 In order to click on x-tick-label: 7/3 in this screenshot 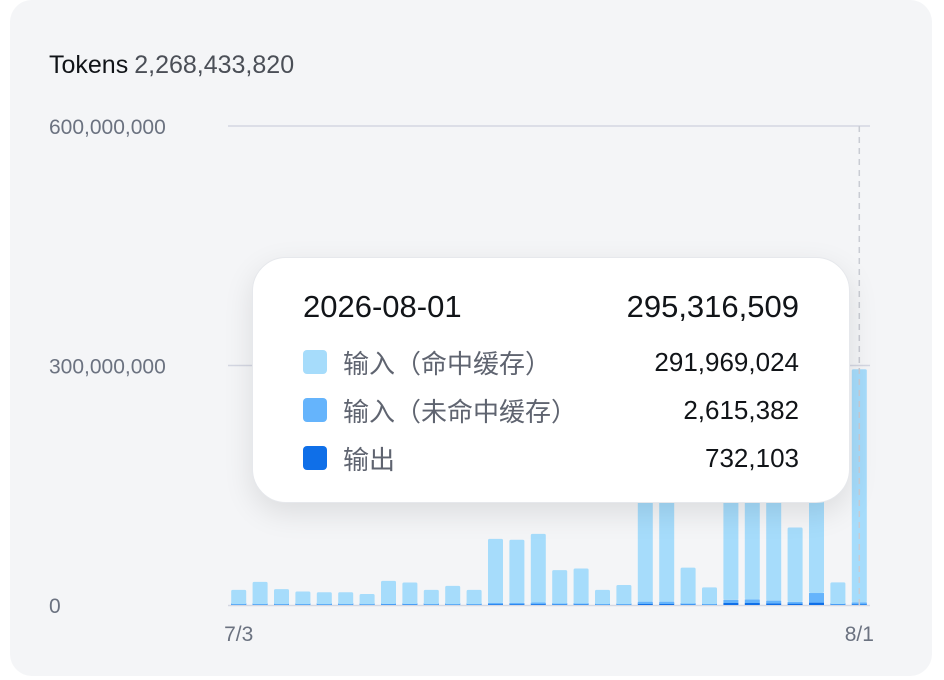, I will do `click(238, 634)`.